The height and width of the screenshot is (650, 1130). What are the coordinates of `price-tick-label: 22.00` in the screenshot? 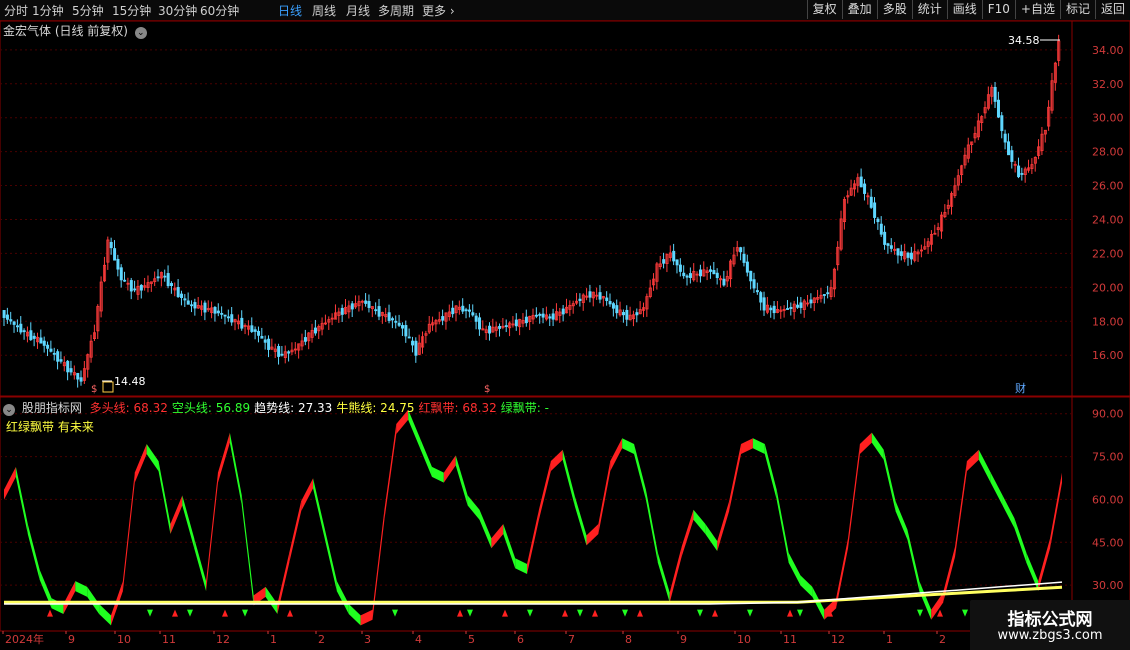 It's located at (1108, 253).